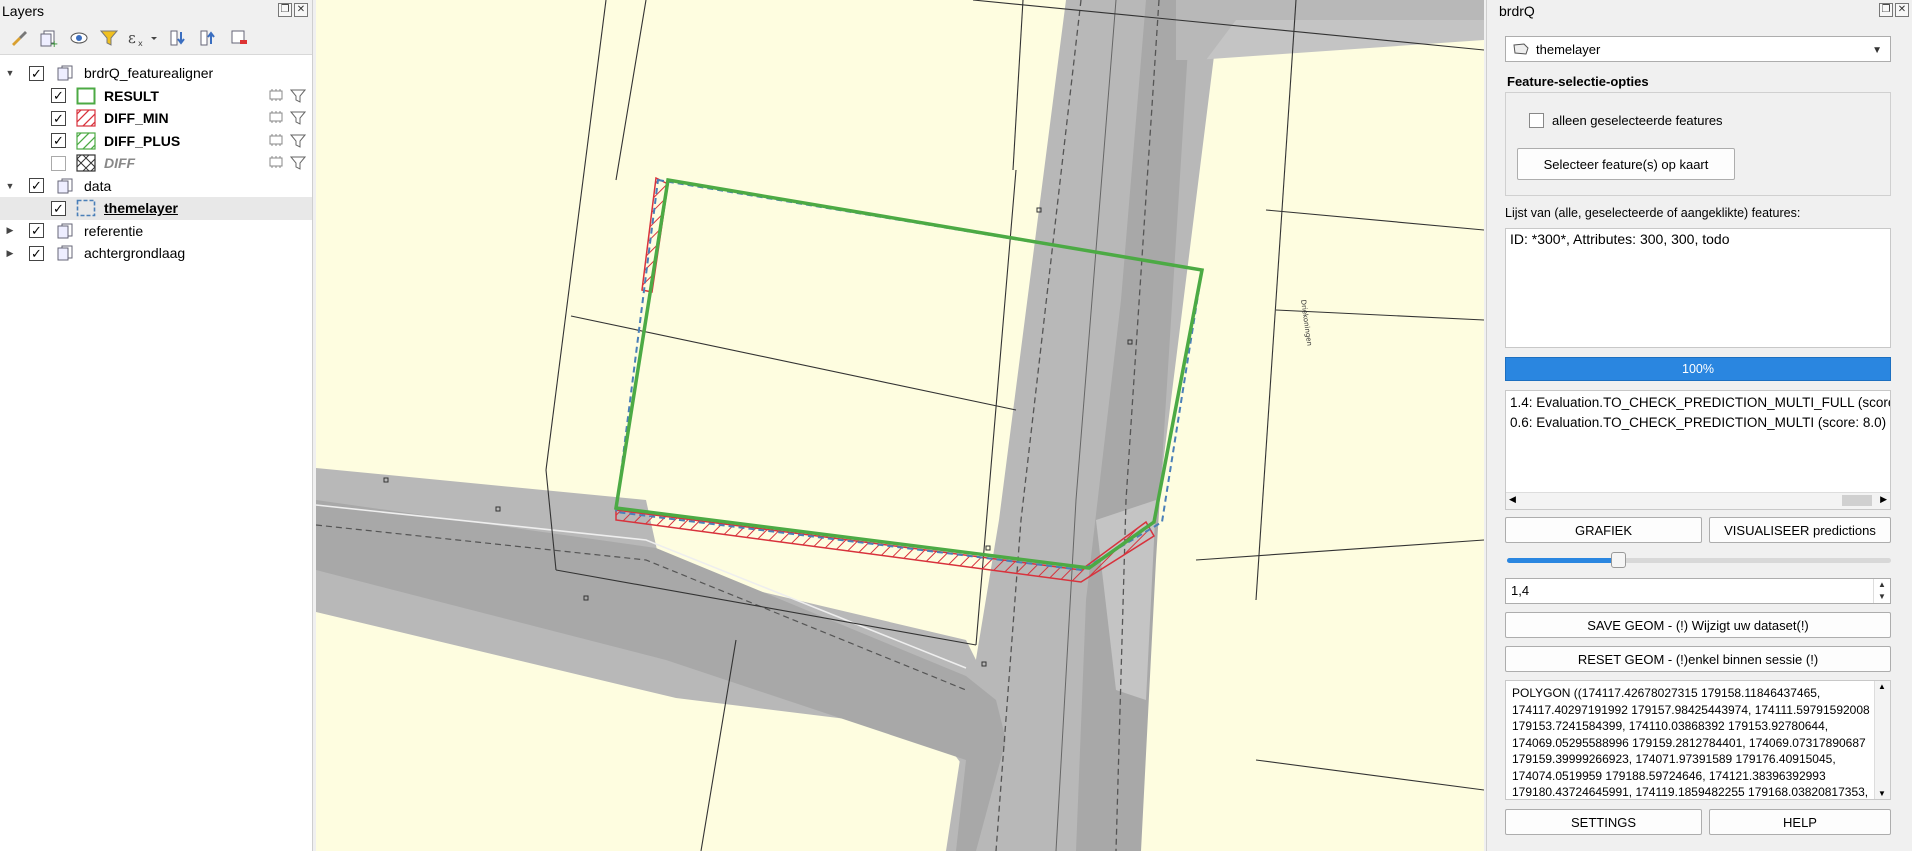 This screenshot has width=1912, height=851. I want to click on layer-diff-plus: ✓ DIFF_PLUS, so click(156, 141).